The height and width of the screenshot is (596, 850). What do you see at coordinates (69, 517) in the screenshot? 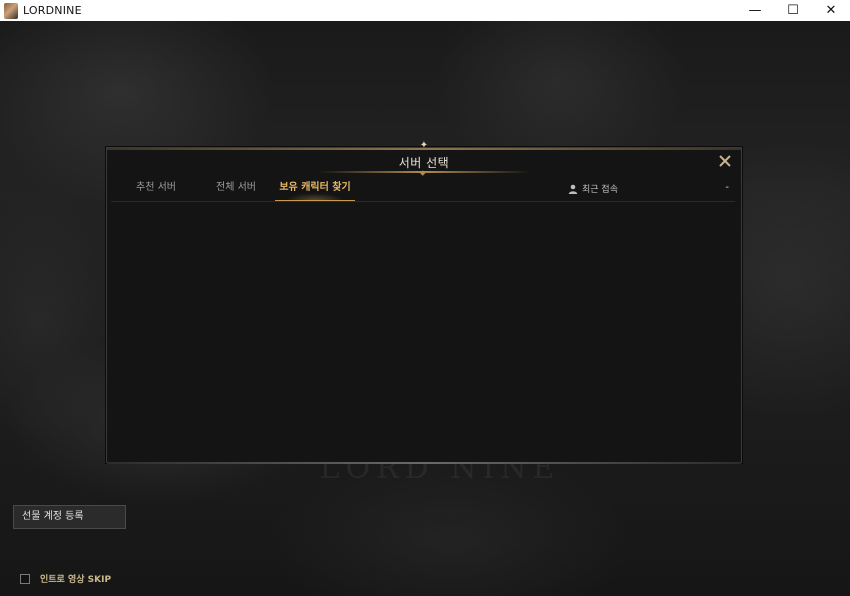
I see `gift-account-register-button: 선물 계정 등록` at bounding box center [69, 517].